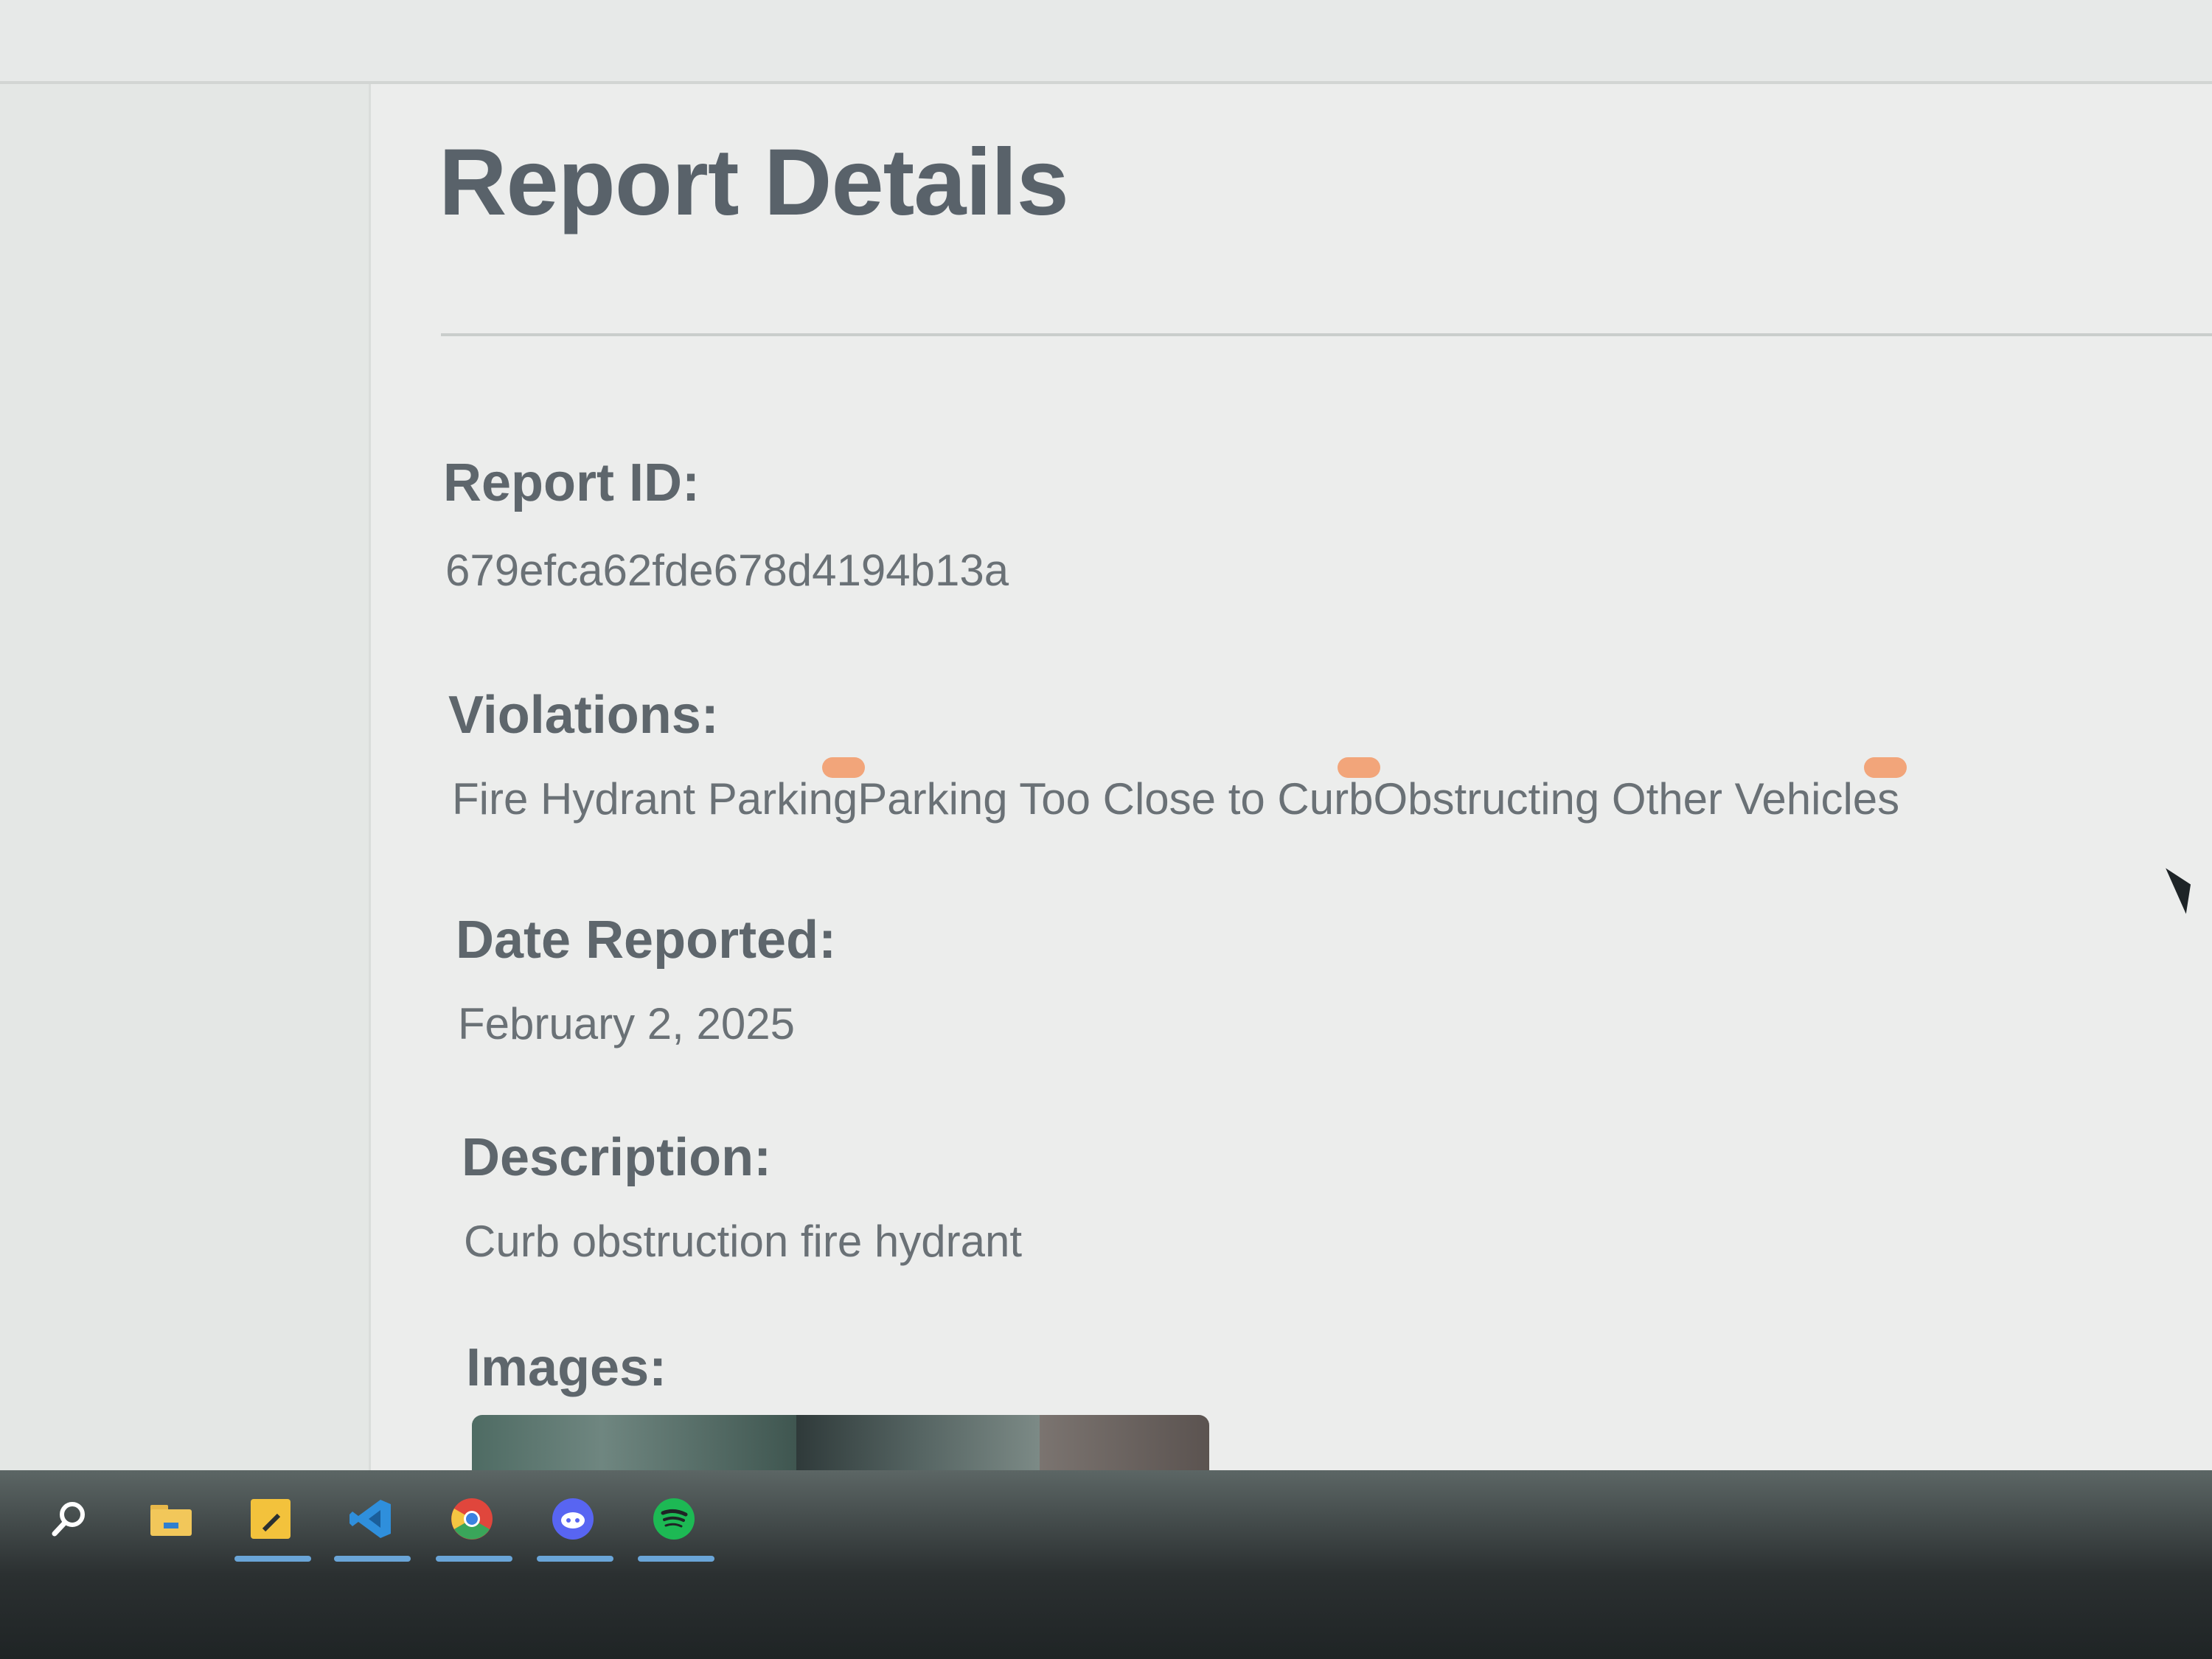 The height and width of the screenshot is (1659, 2212). What do you see at coordinates (583, 715) in the screenshot?
I see `violations-label: Violations:` at bounding box center [583, 715].